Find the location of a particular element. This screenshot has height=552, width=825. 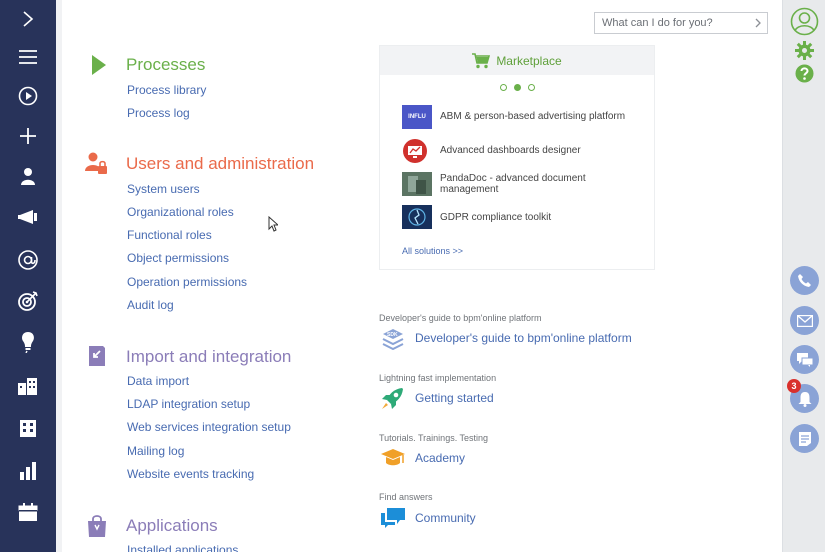

marketplace-header: Marketplace is located at coordinates (517, 60).